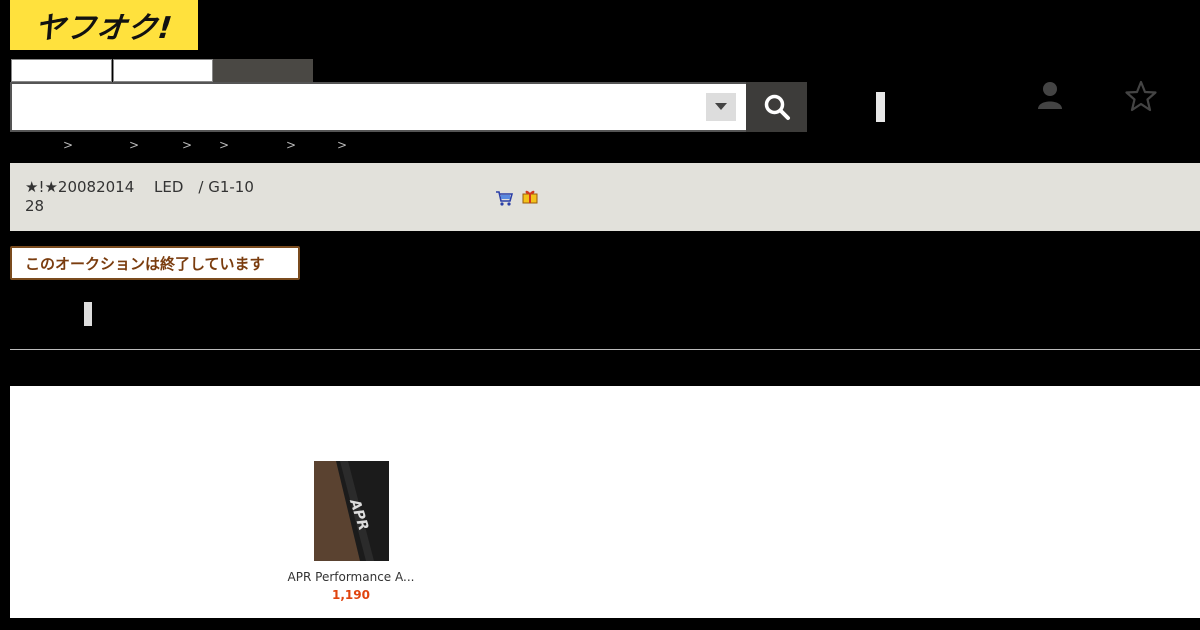 Image resolution: width=1200 pixels, height=630 pixels. What do you see at coordinates (360, 108) in the screenshot?
I see `search-input` at bounding box center [360, 108].